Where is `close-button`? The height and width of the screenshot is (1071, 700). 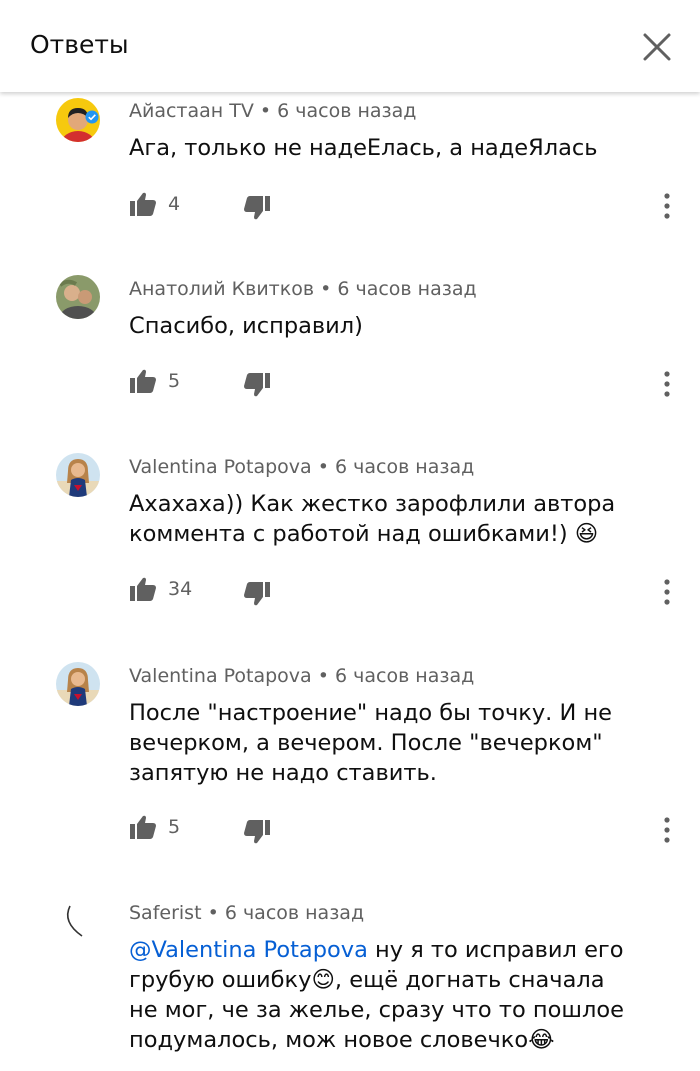
close-button is located at coordinates (657, 47).